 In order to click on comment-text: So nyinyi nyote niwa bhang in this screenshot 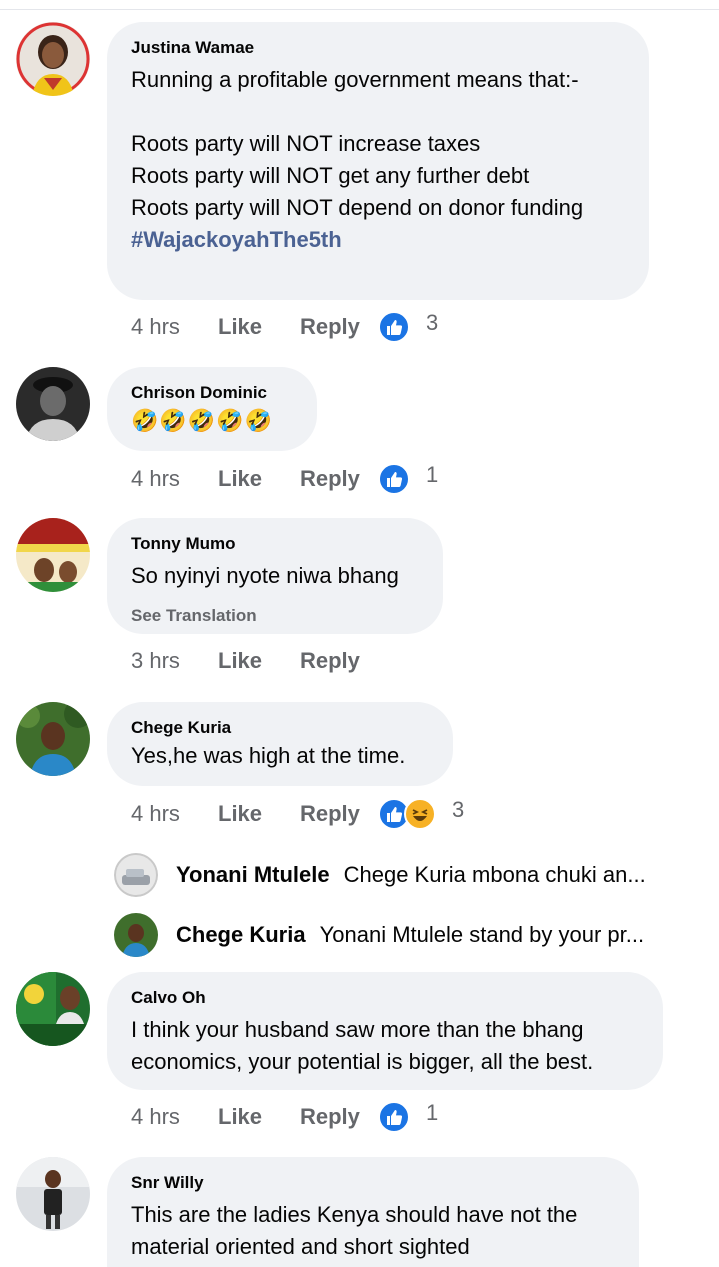, I will do `click(265, 575)`.